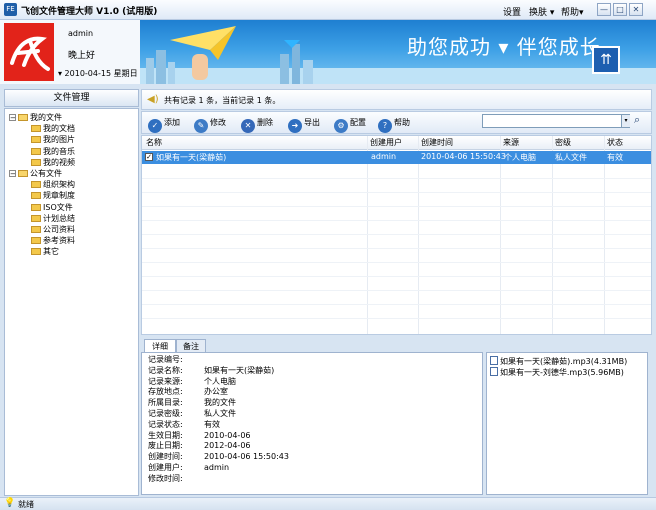 The image size is (656, 510). What do you see at coordinates (563, 142) in the screenshot?
I see `col-secret: 密级` at bounding box center [563, 142].